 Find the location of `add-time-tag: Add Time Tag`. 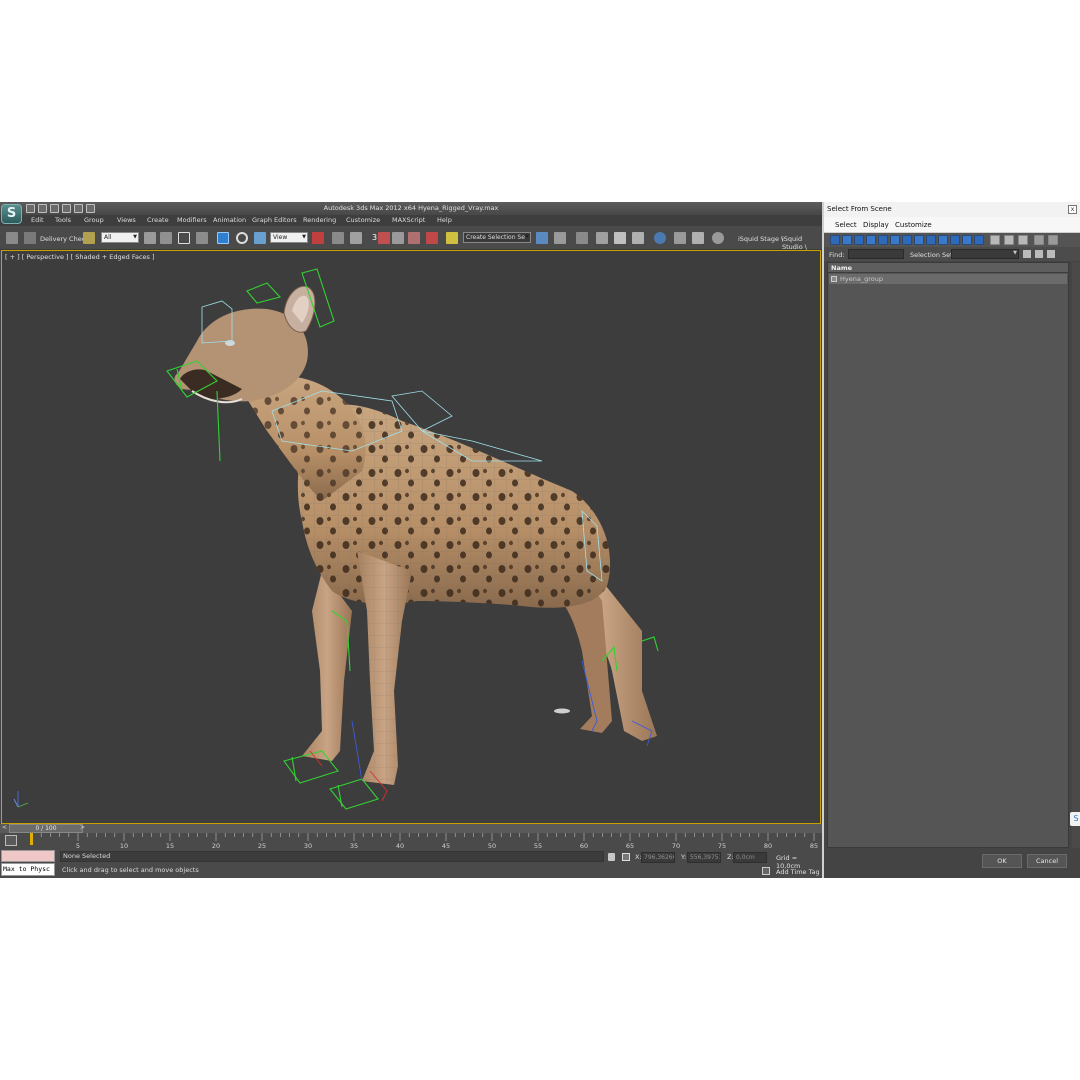

add-time-tag: Add Time Tag is located at coordinates (798, 872).